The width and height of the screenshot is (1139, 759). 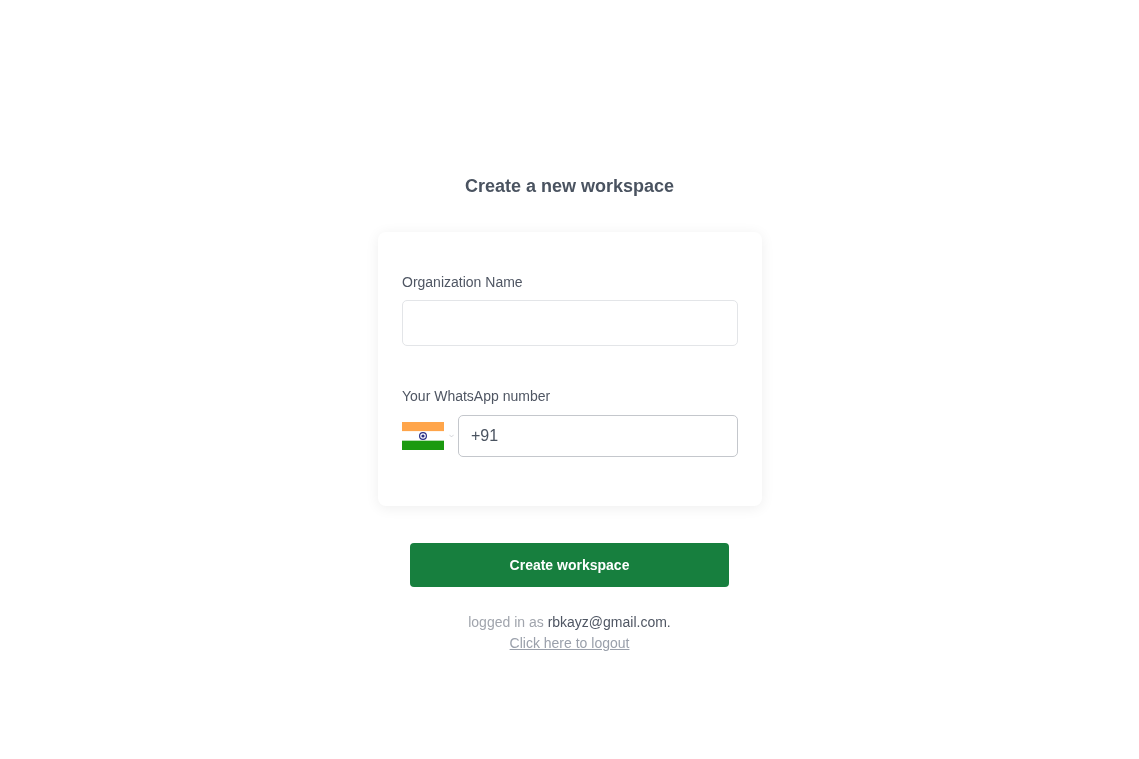 What do you see at coordinates (598, 436) in the screenshot?
I see `phone-number-input: +91` at bounding box center [598, 436].